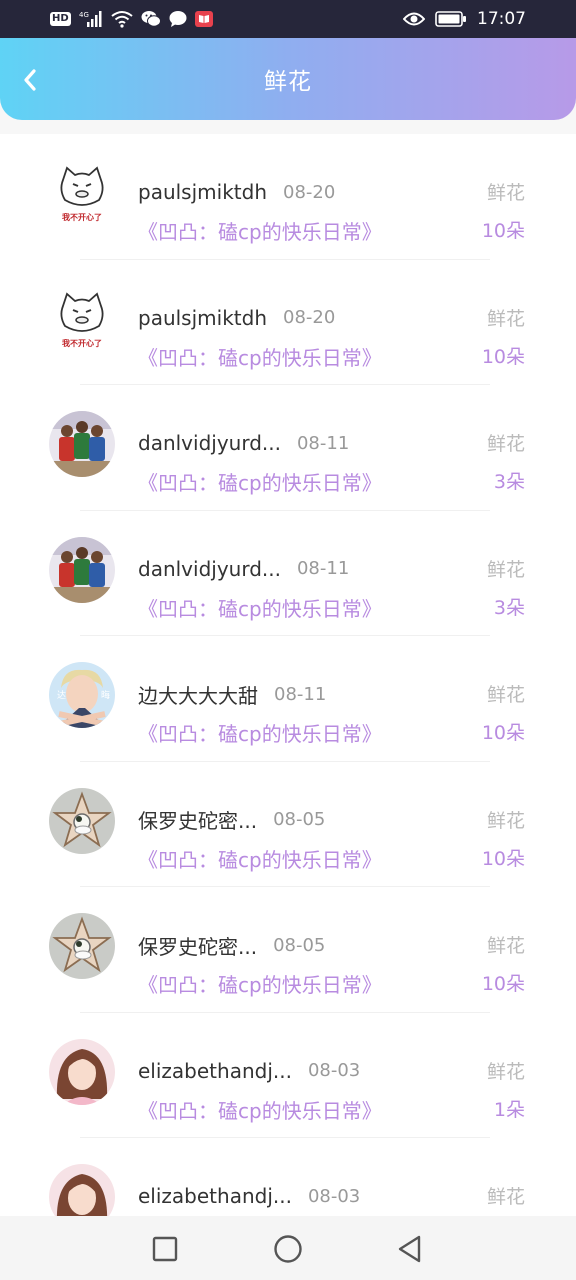 The height and width of the screenshot is (1280, 576). Describe the element at coordinates (178, 19) in the screenshot. I see `message-icon` at that location.